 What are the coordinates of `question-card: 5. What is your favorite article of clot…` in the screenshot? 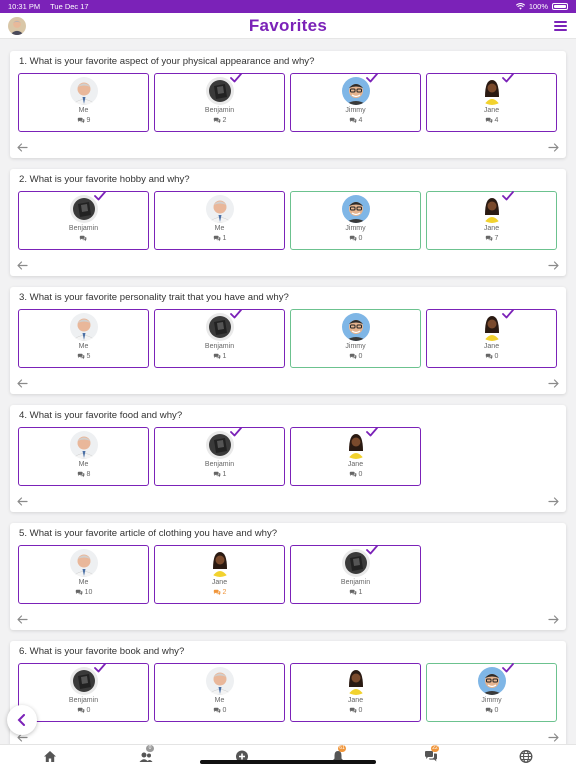 It's located at (288, 576).